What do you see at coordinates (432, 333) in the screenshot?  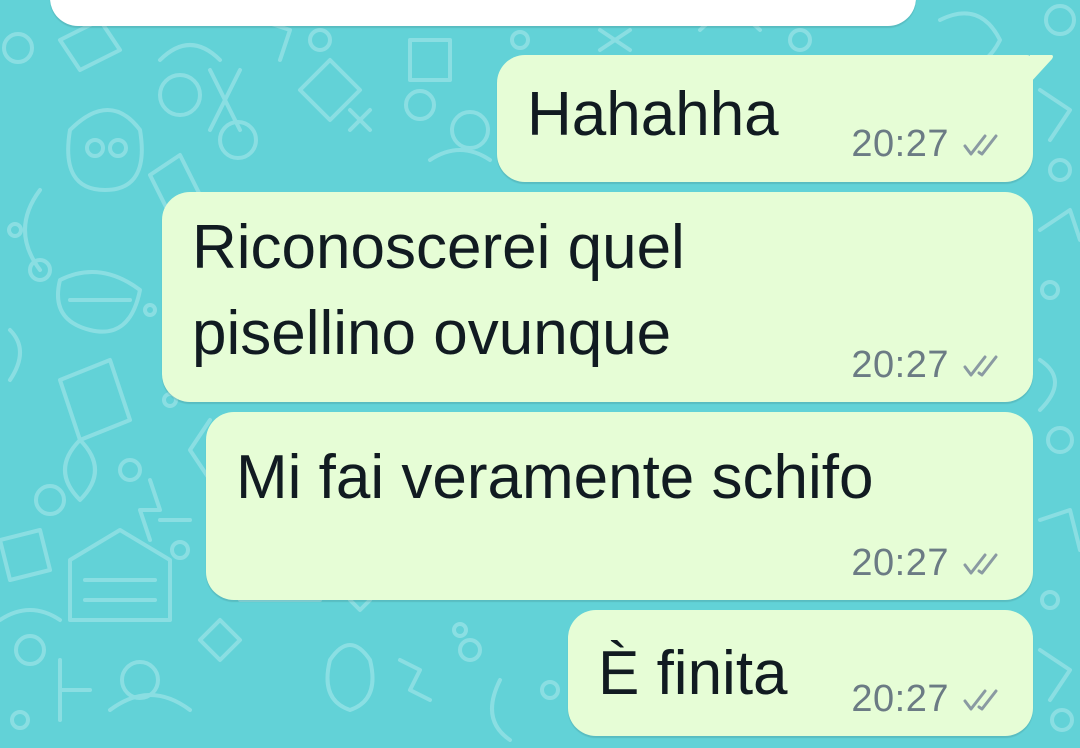 I see `message-text-line-2: pisellino ovunque` at bounding box center [432, 333].